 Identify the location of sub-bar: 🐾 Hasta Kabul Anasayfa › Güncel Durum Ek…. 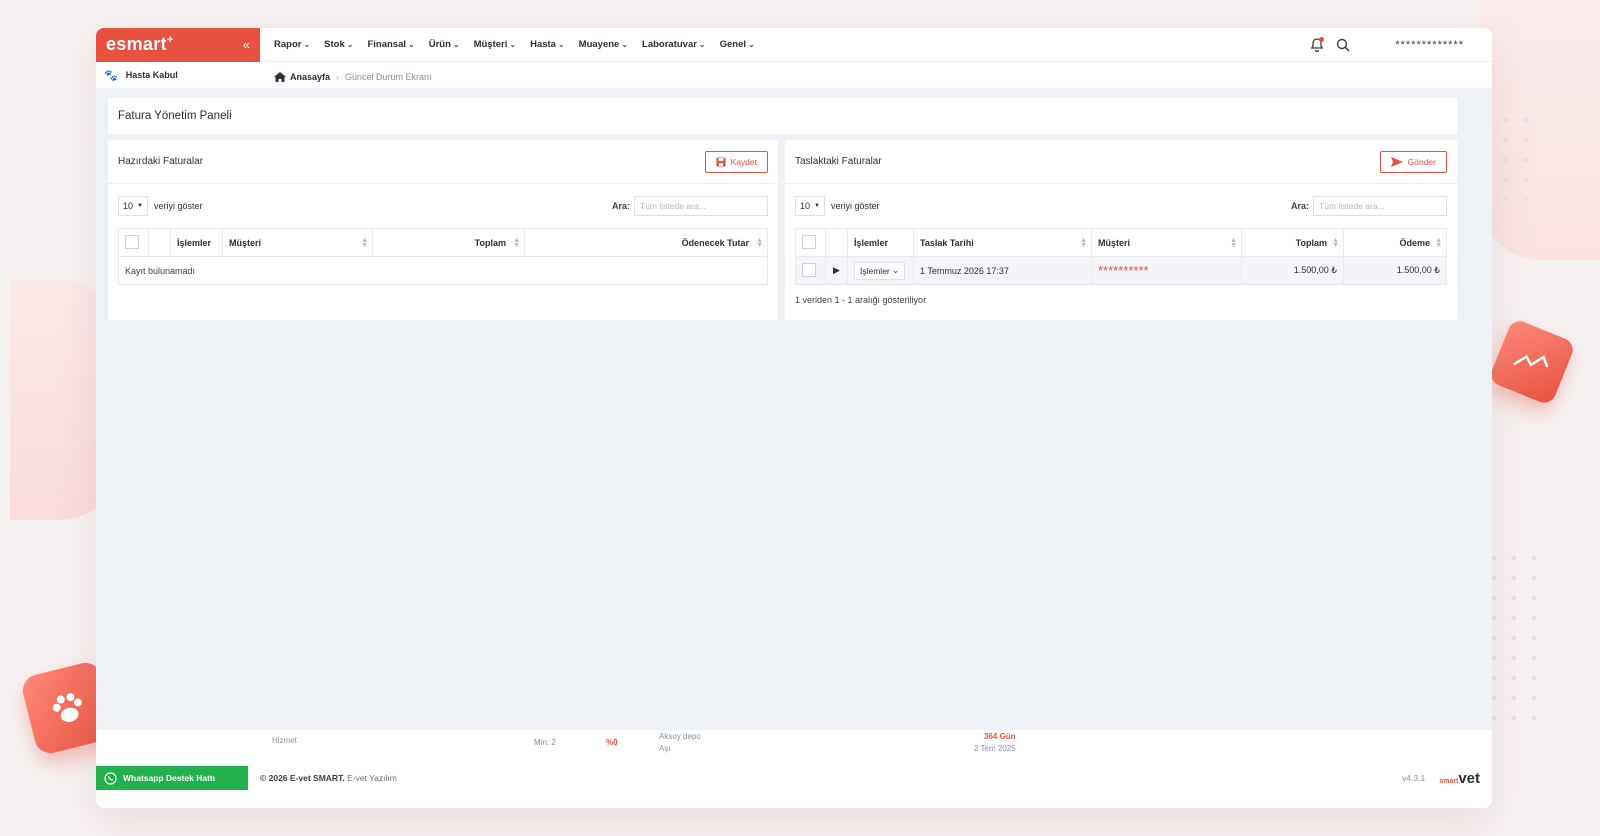
(794, 75).